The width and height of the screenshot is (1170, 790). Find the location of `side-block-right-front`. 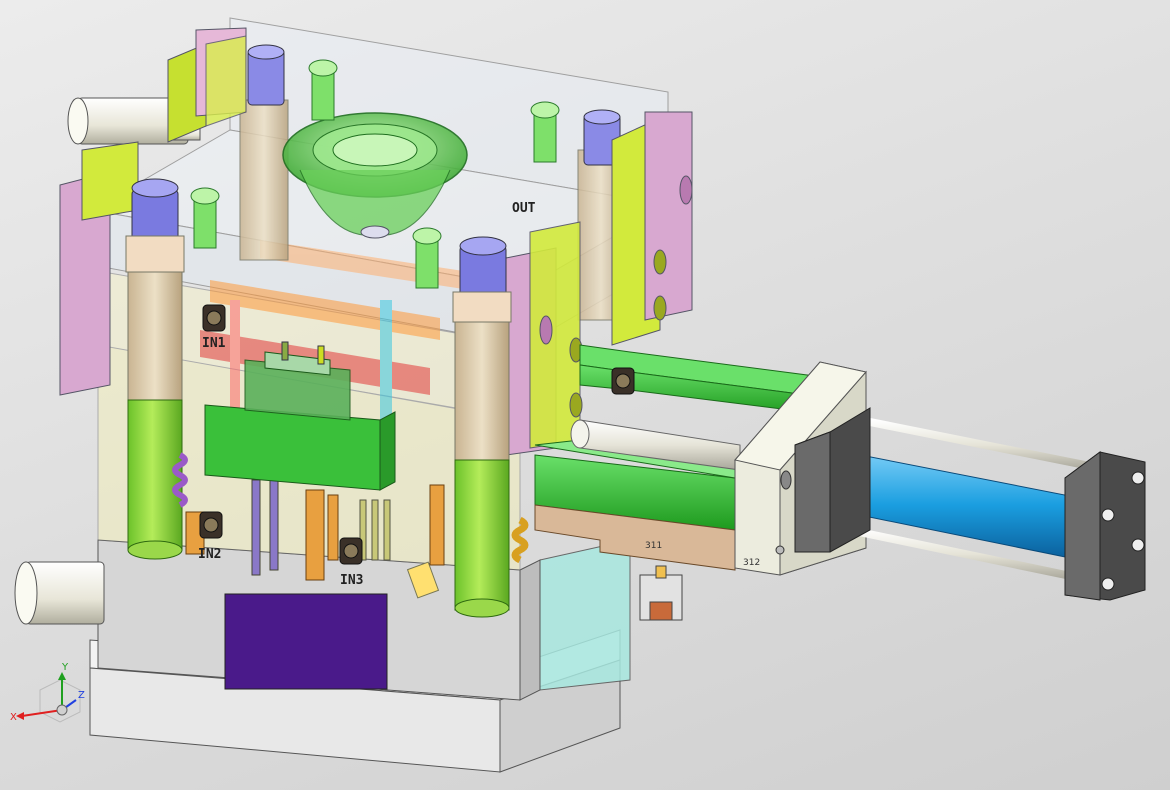

side-block-right-front is located at coordinates (544, 338).